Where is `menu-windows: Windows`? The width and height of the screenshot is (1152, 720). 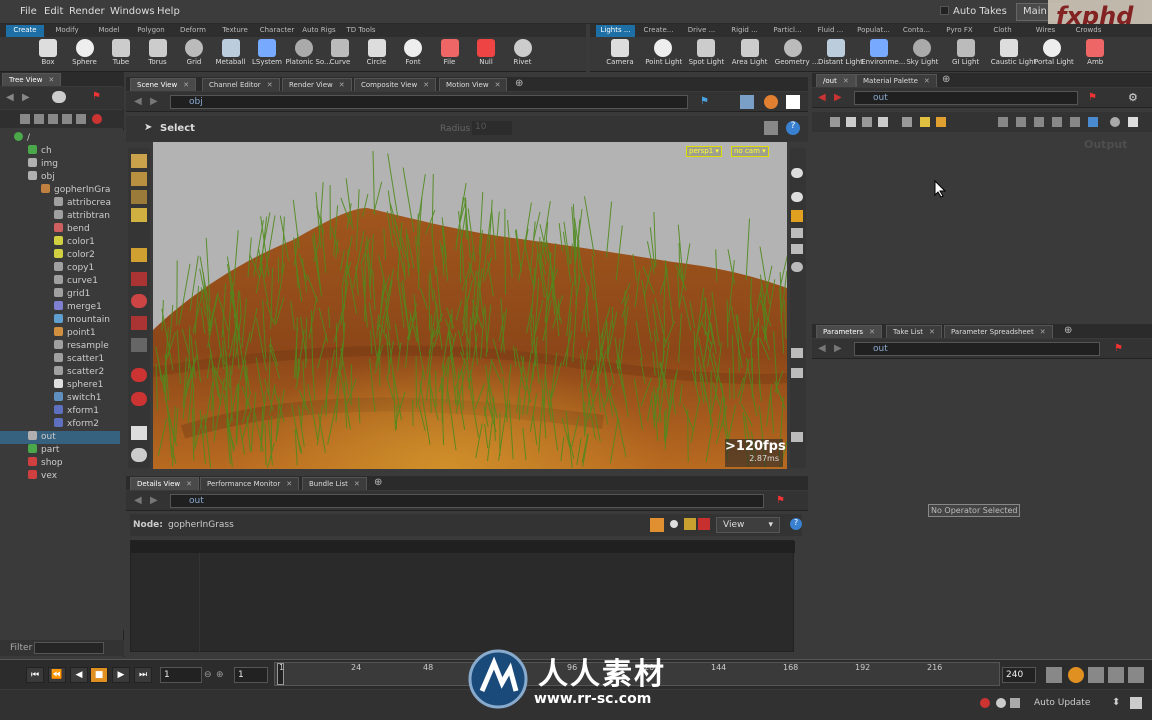
menu-windows: Windows is located at coordinates (132, 11).